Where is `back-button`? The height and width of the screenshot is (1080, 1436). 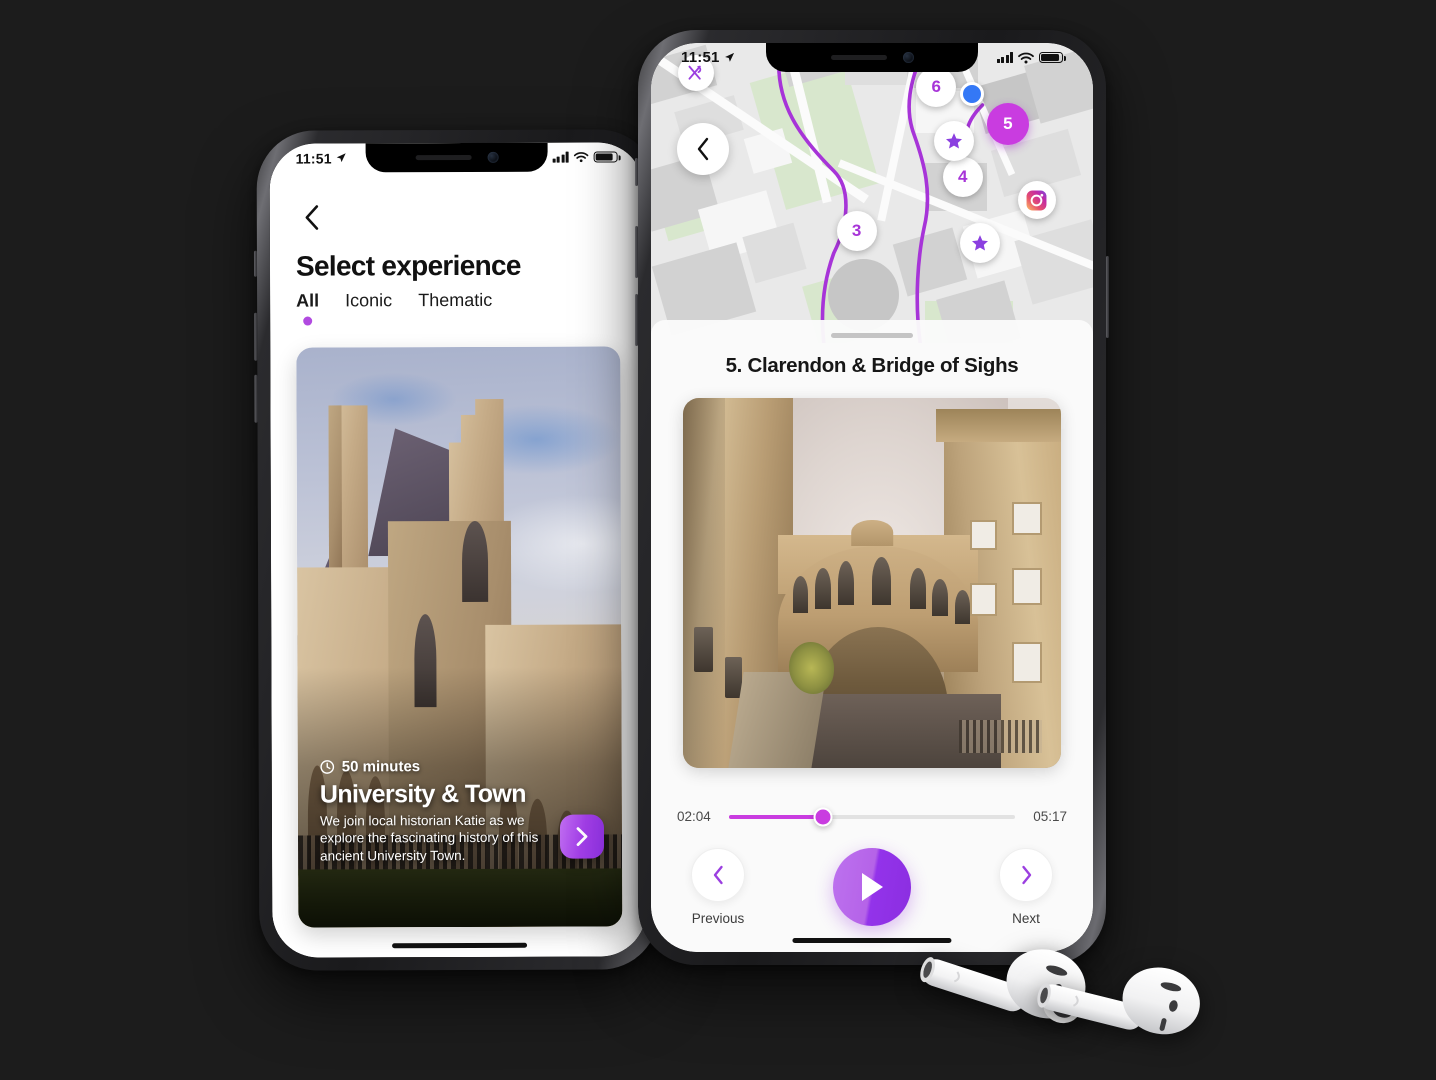 back-button is located at coordinates (311, 217).